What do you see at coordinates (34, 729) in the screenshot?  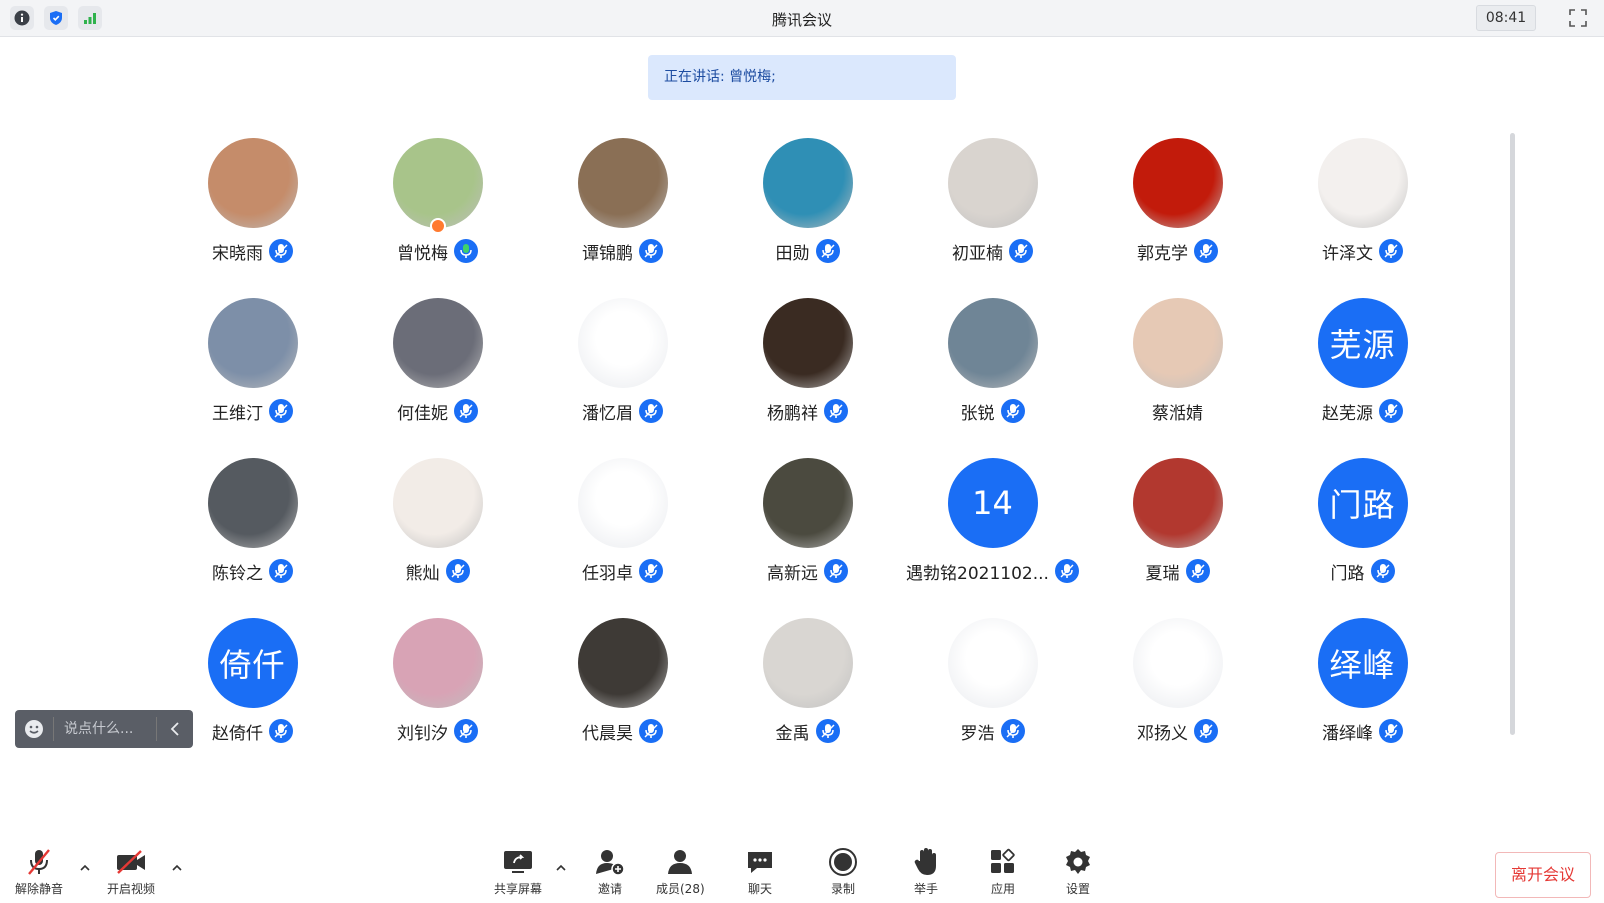 I see `emoji-icon` at bounding box center [34, 729].